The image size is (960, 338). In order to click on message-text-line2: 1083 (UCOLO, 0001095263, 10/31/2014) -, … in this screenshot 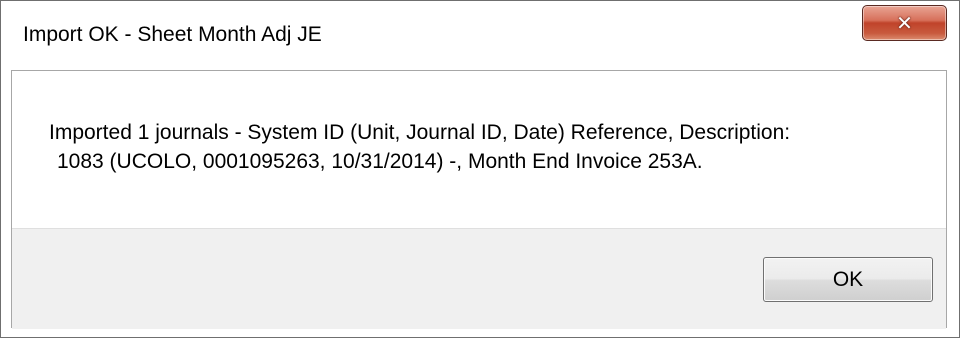, I will do `click(380, 161)`.